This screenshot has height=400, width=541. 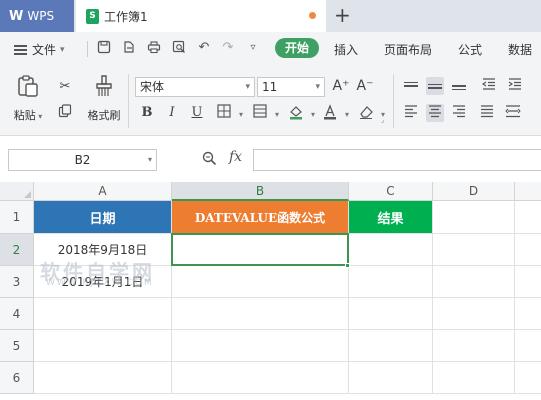 What do you see at coordinates (197, 113) in the screenshot?
I see `underline-icon: U` at bounding box center [197, 113].